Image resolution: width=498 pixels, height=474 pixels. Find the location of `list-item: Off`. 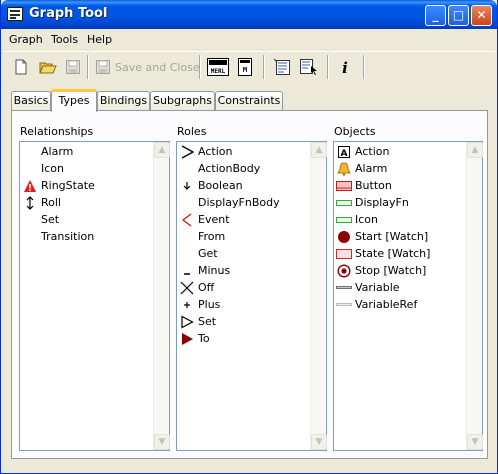

list-item: Off is located at coordinates (196, 287).